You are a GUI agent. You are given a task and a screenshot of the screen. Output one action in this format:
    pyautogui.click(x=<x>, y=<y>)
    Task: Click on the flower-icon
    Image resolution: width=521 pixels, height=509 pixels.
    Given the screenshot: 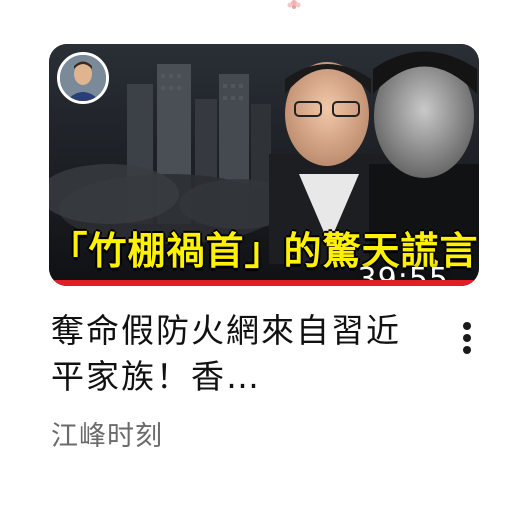 What is the action you would take?
    pyautogui.click(x=294, y=4)
    